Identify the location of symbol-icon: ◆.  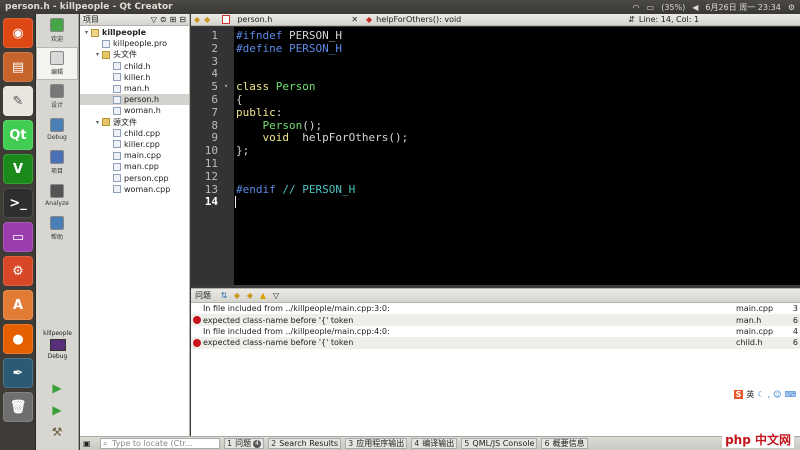
(369, 19).